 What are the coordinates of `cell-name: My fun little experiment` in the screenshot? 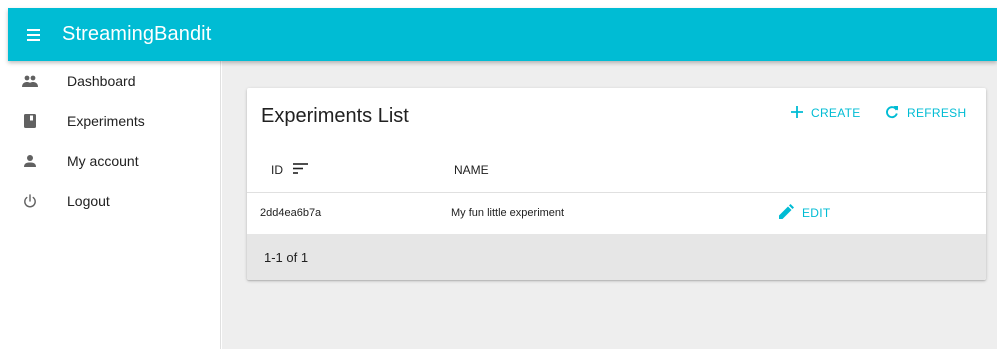 It's located at (508, 213).